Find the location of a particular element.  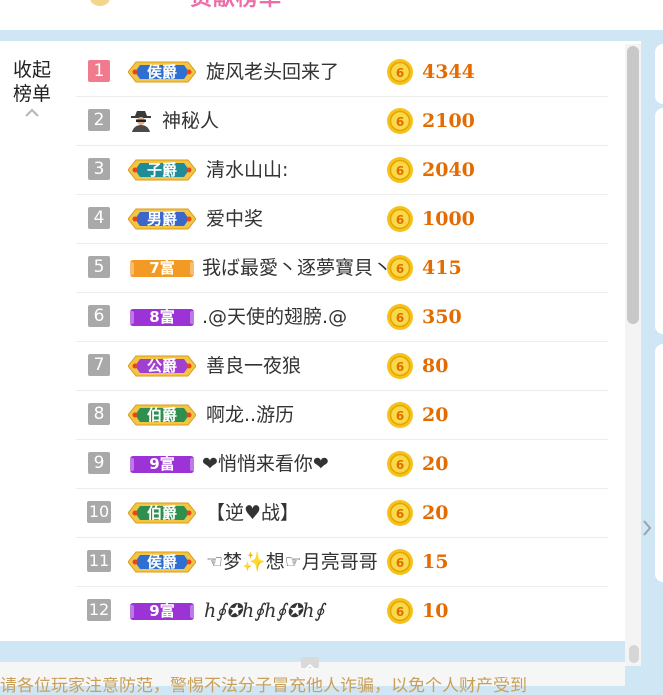

rank-number: 6 is located at coordinates (99, 316).